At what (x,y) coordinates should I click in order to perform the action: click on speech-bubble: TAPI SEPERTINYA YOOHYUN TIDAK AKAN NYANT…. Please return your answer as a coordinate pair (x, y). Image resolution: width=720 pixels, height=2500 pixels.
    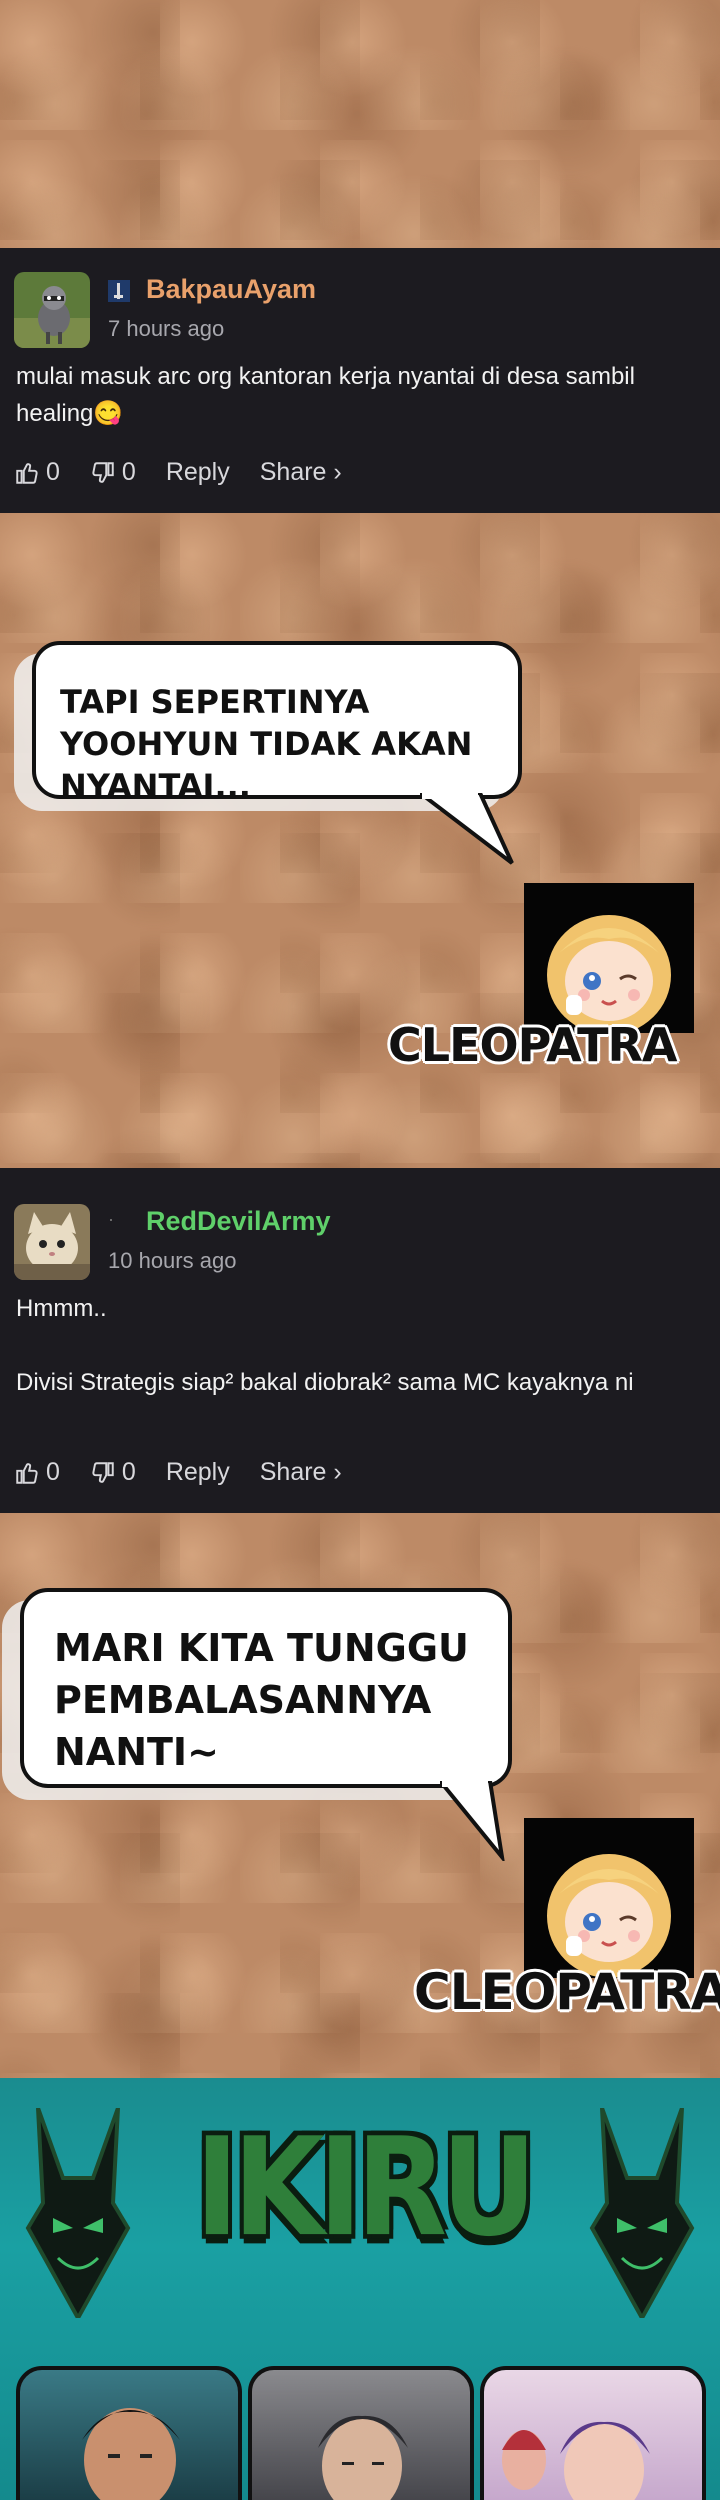
    Looking at the image, I should click on (277, 723).